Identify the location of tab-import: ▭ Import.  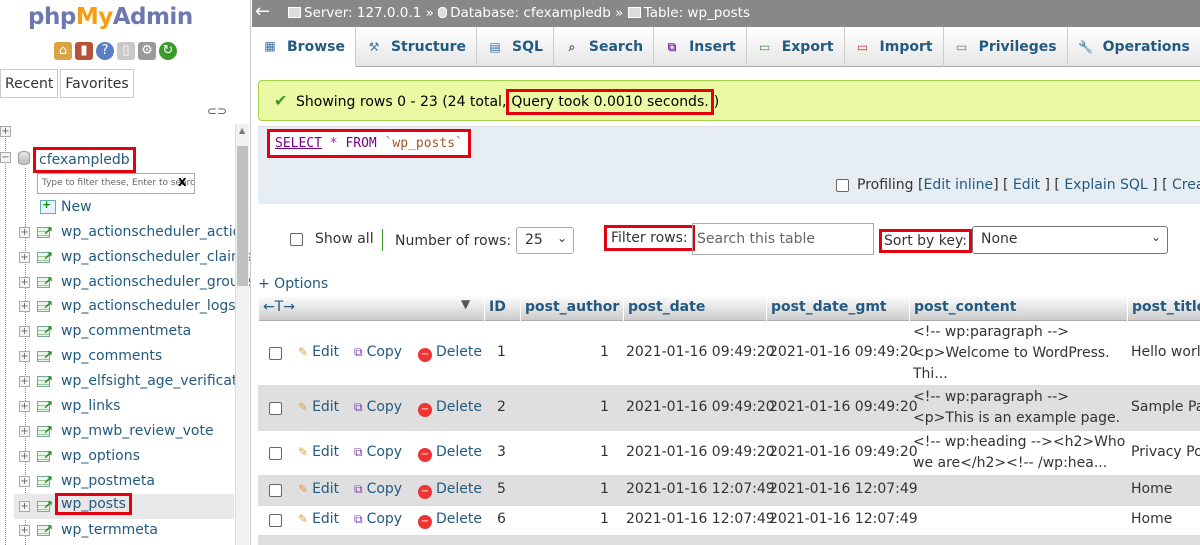
(894, 47).